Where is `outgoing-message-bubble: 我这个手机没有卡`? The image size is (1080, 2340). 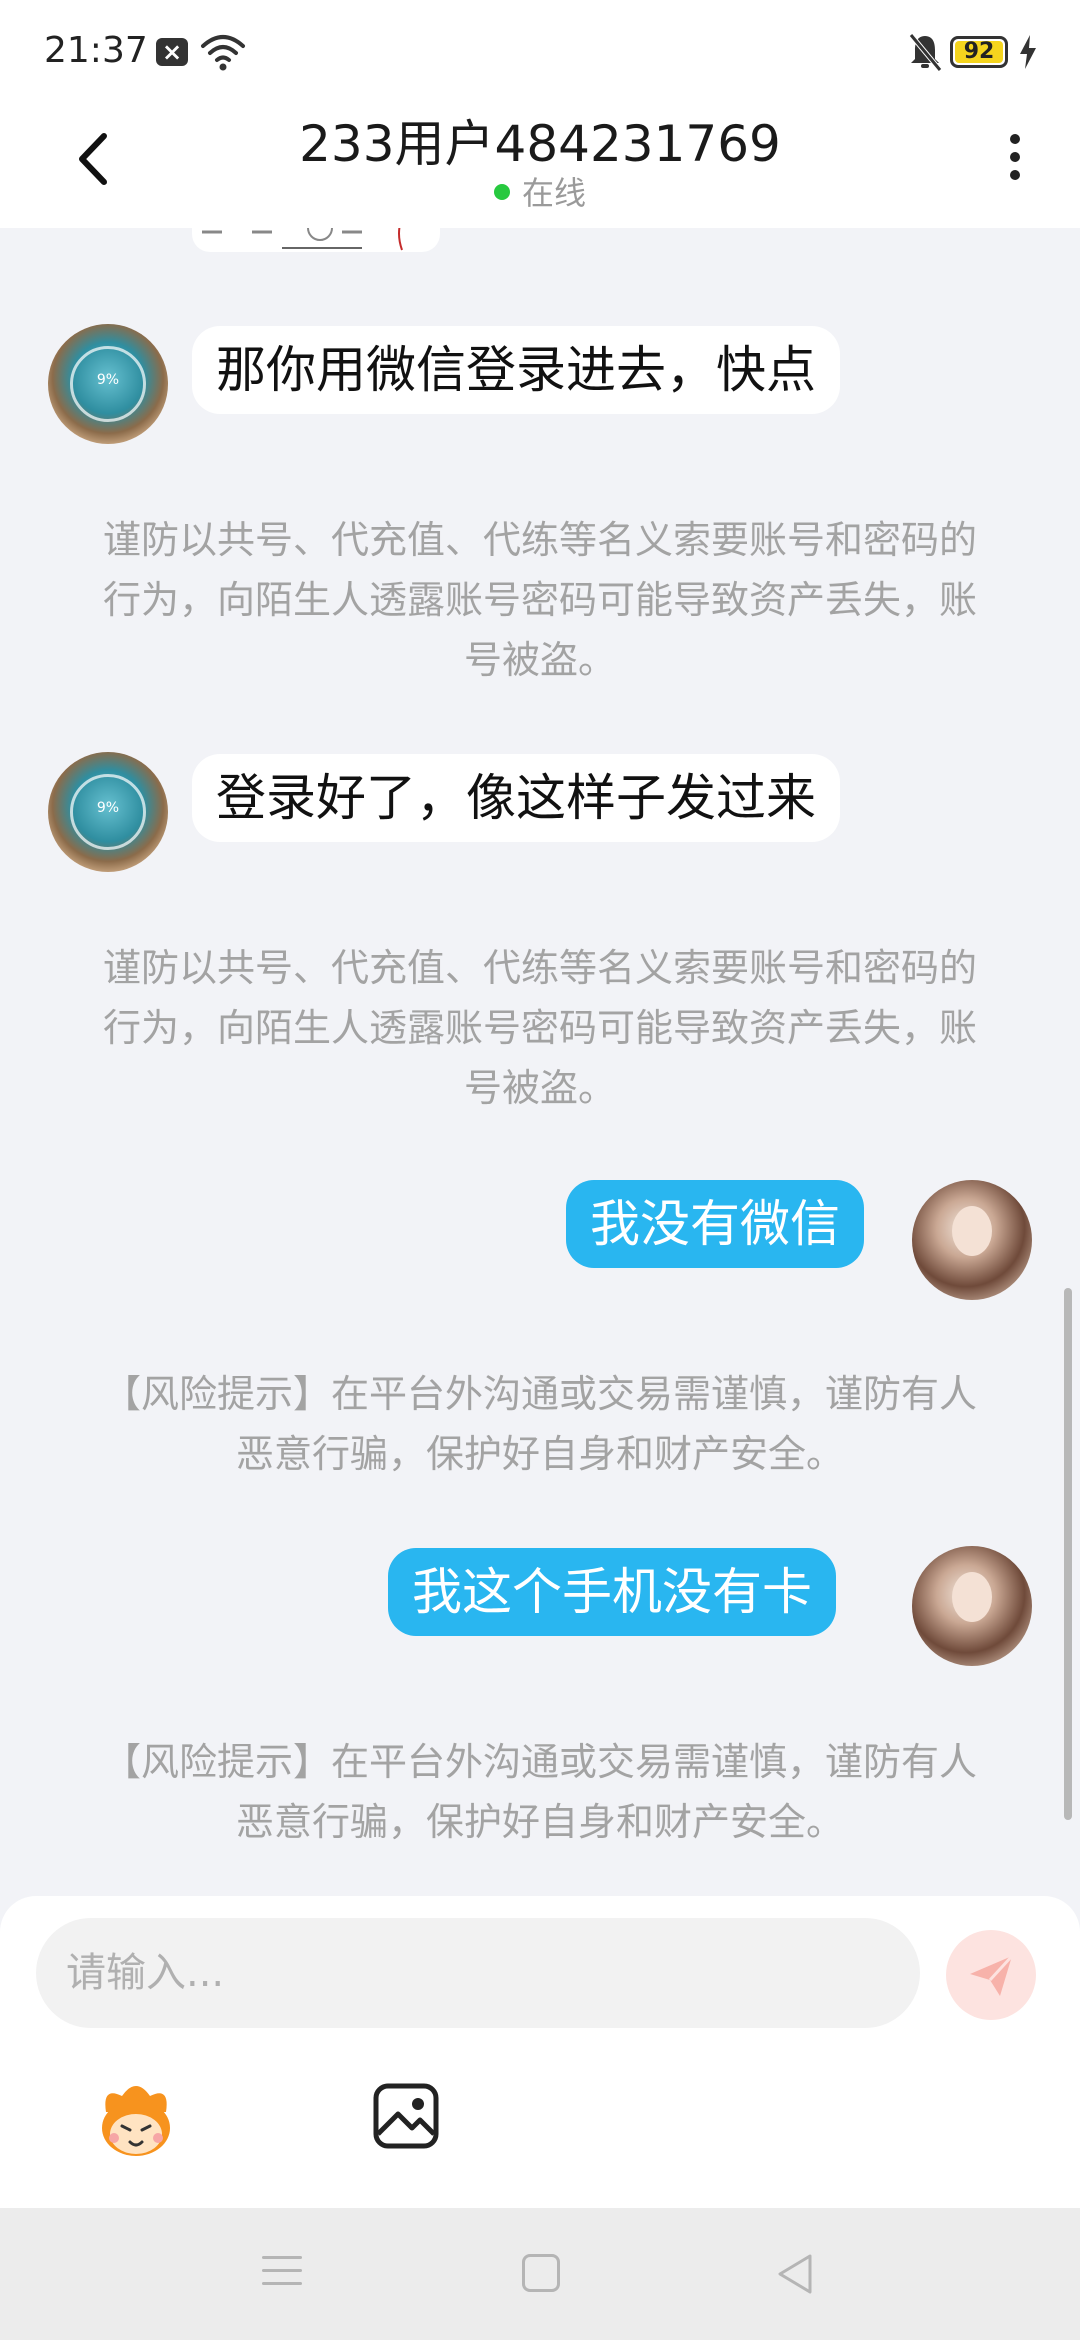 outgoing-message-bubble: 我这个手机没有卡 is located at coordinates (612, 1592).